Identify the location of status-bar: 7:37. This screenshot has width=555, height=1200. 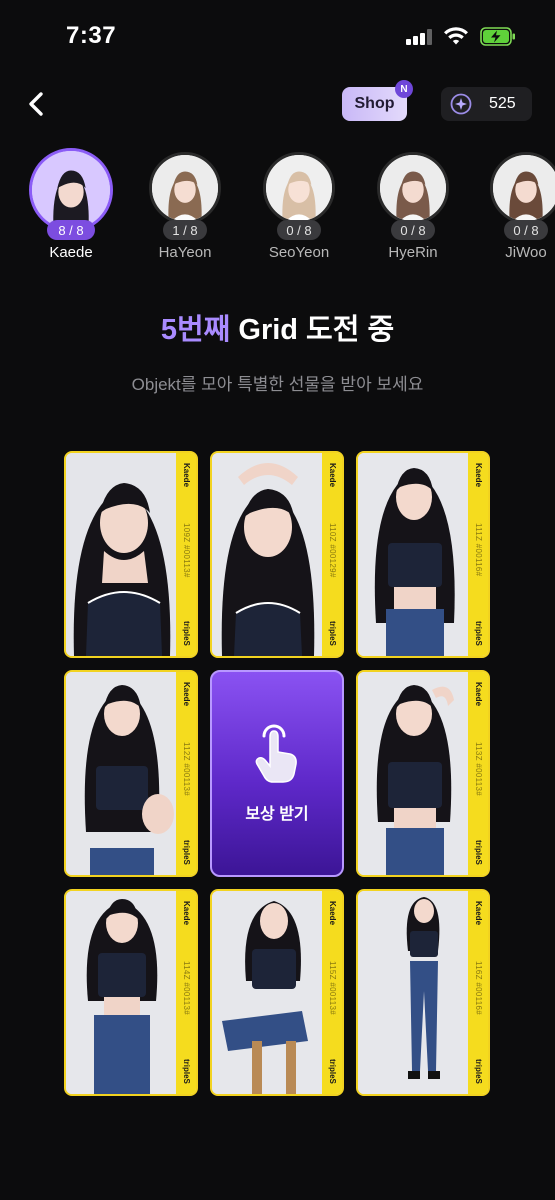
(277, 38).